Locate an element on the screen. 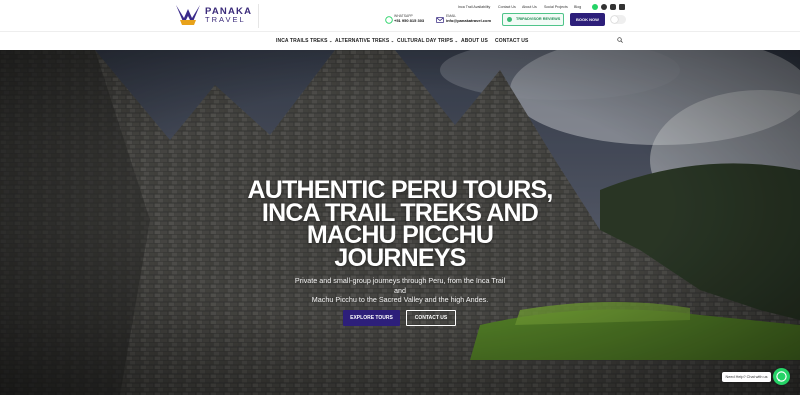 Image resolution: width=800 pixels, height=395 pixels. whatsapp-chat-button is located at coordinates (781, 376).